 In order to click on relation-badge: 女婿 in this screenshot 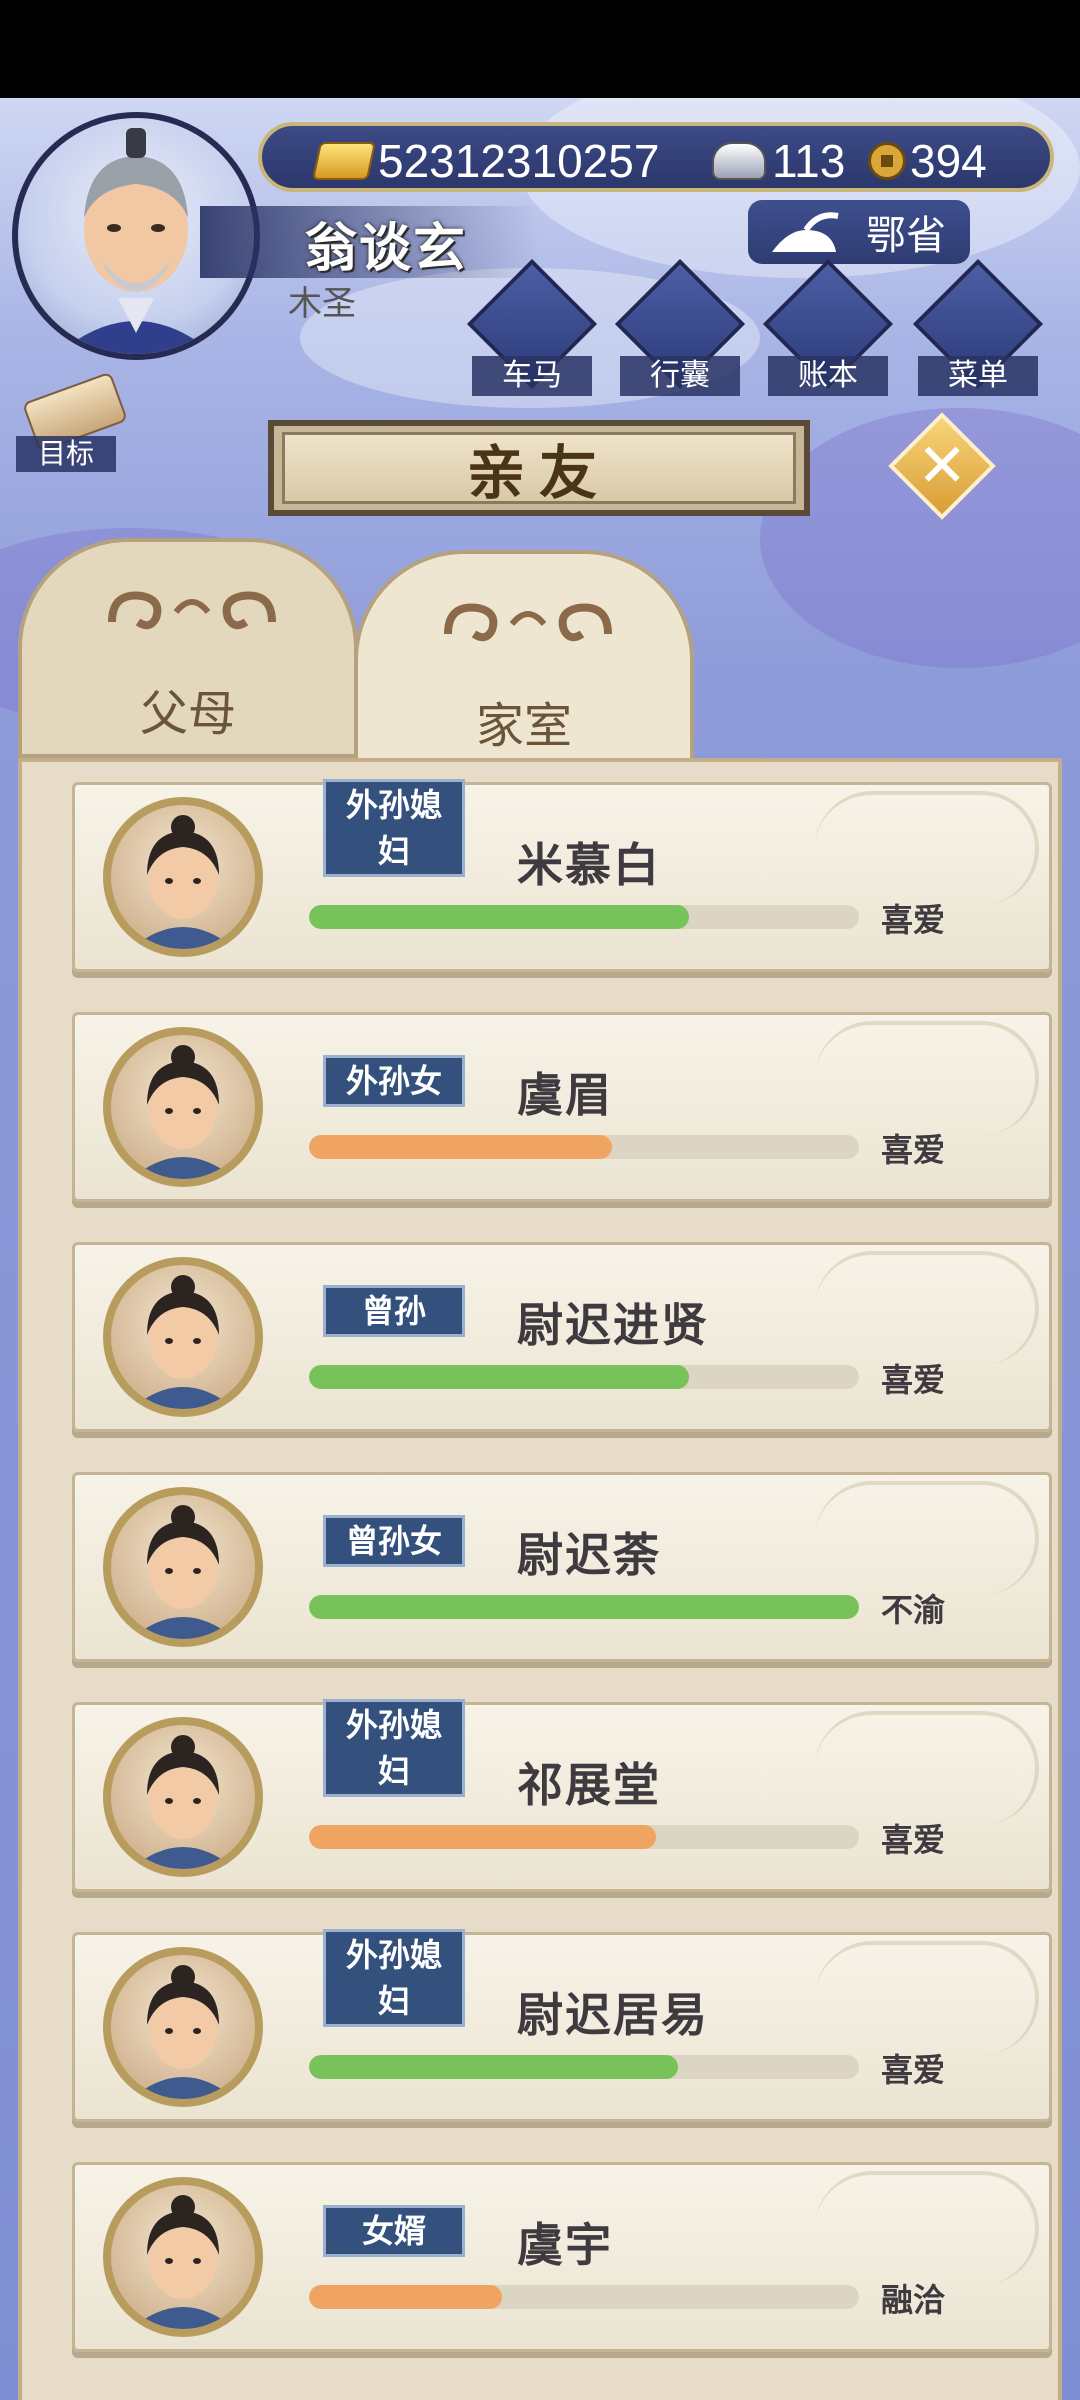, I will do `click(394, 2231)`.